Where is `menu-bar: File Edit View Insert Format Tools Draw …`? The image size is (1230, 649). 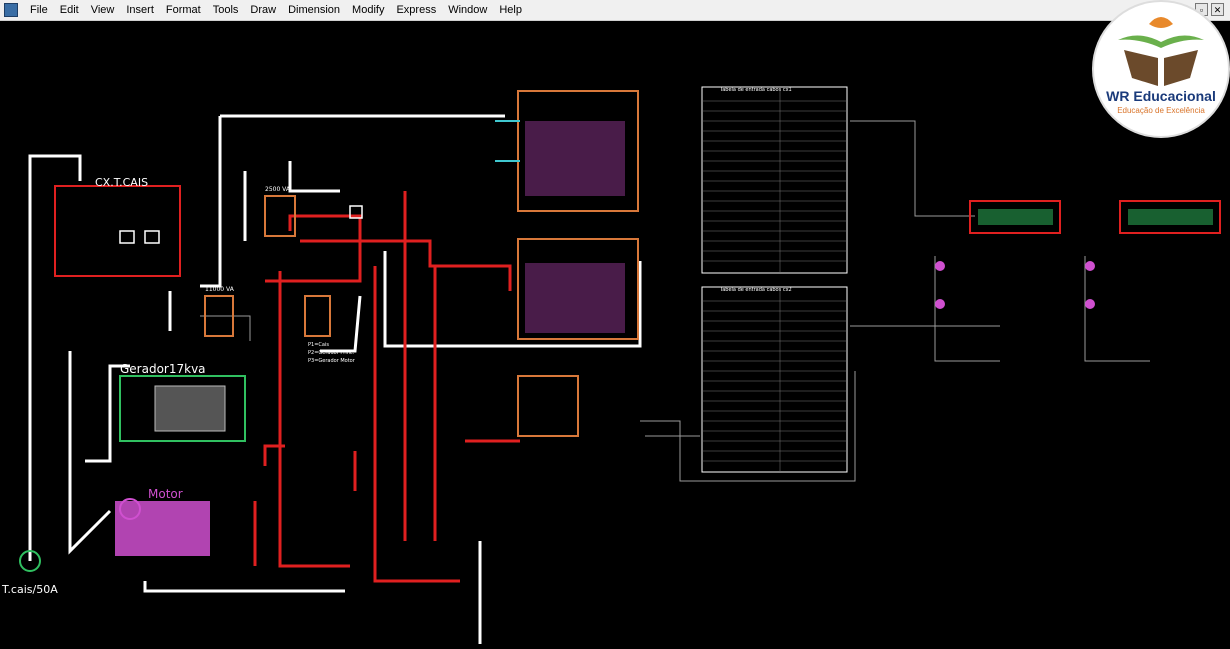
menu-bar: File Edit View Insert Format Tools Draw … is located at coordinates (615, 10).